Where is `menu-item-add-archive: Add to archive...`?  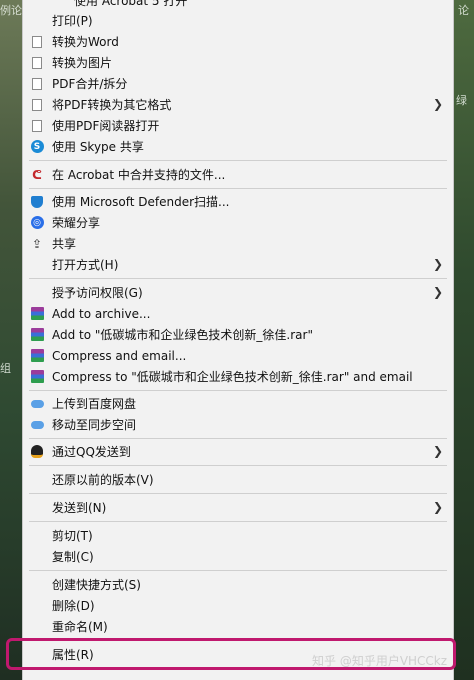 menu-item-add-archive: Add to archive... is located at coordinates (238, 313).